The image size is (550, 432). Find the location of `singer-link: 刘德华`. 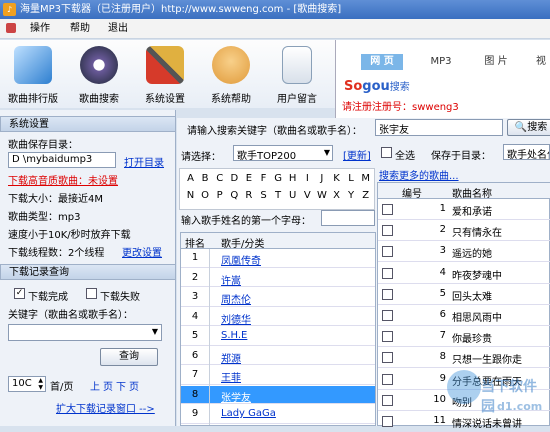

singer-link: 刘德华 is located at coordinates (236, 318).